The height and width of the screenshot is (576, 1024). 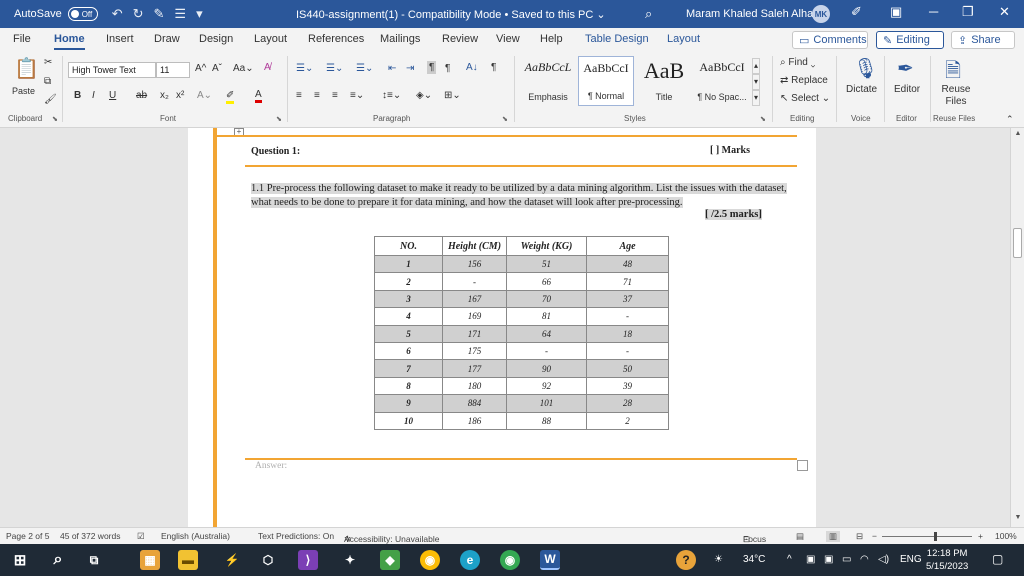 I want to click on table-cell: 177, so click(x=474, y=368).